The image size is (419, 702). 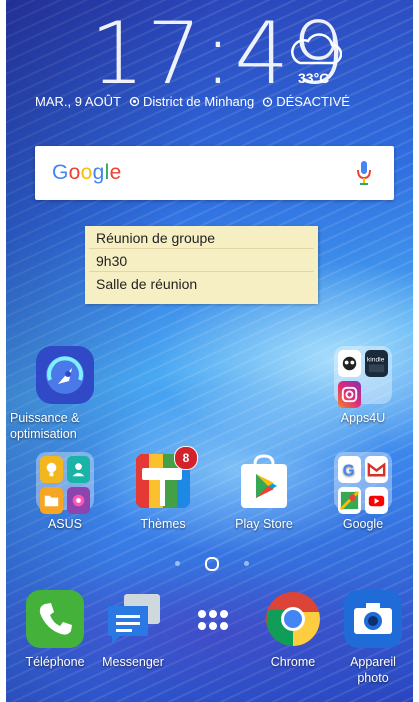 I want to click on contacts-icon, so click(x=78, y=469).